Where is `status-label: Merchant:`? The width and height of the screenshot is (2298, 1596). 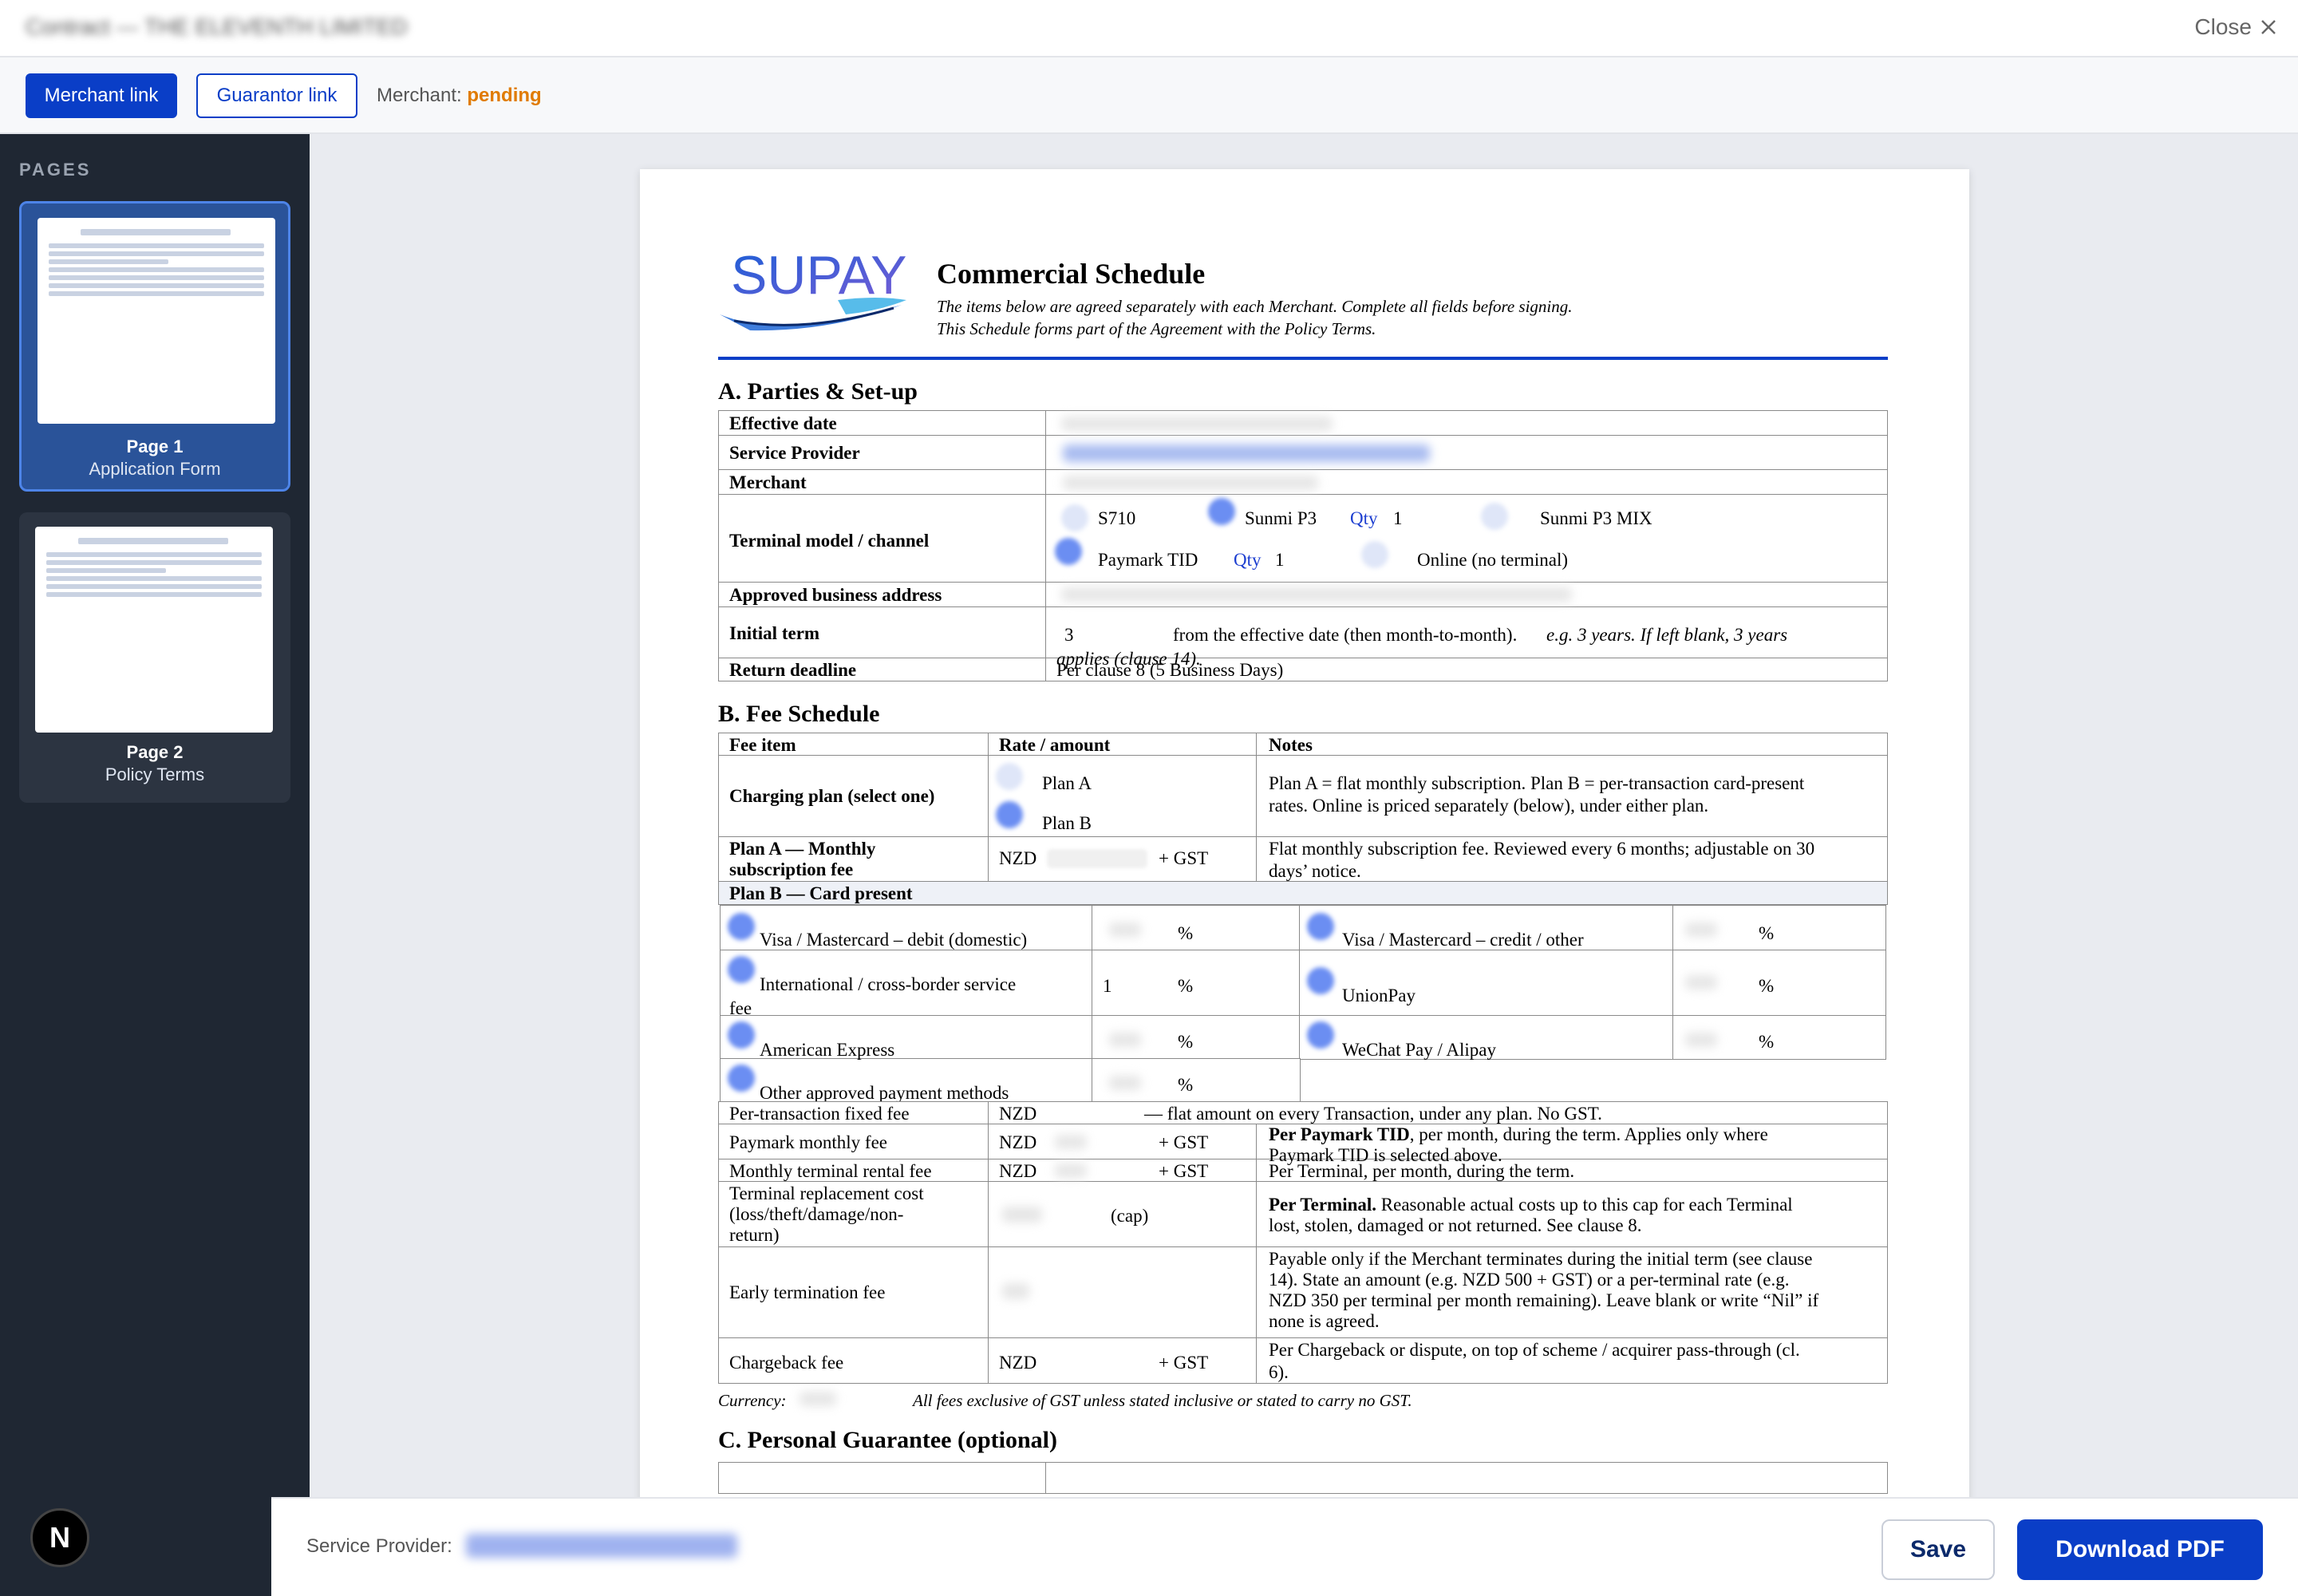
status-label: Merchant: is located at coordinates (419, 95).